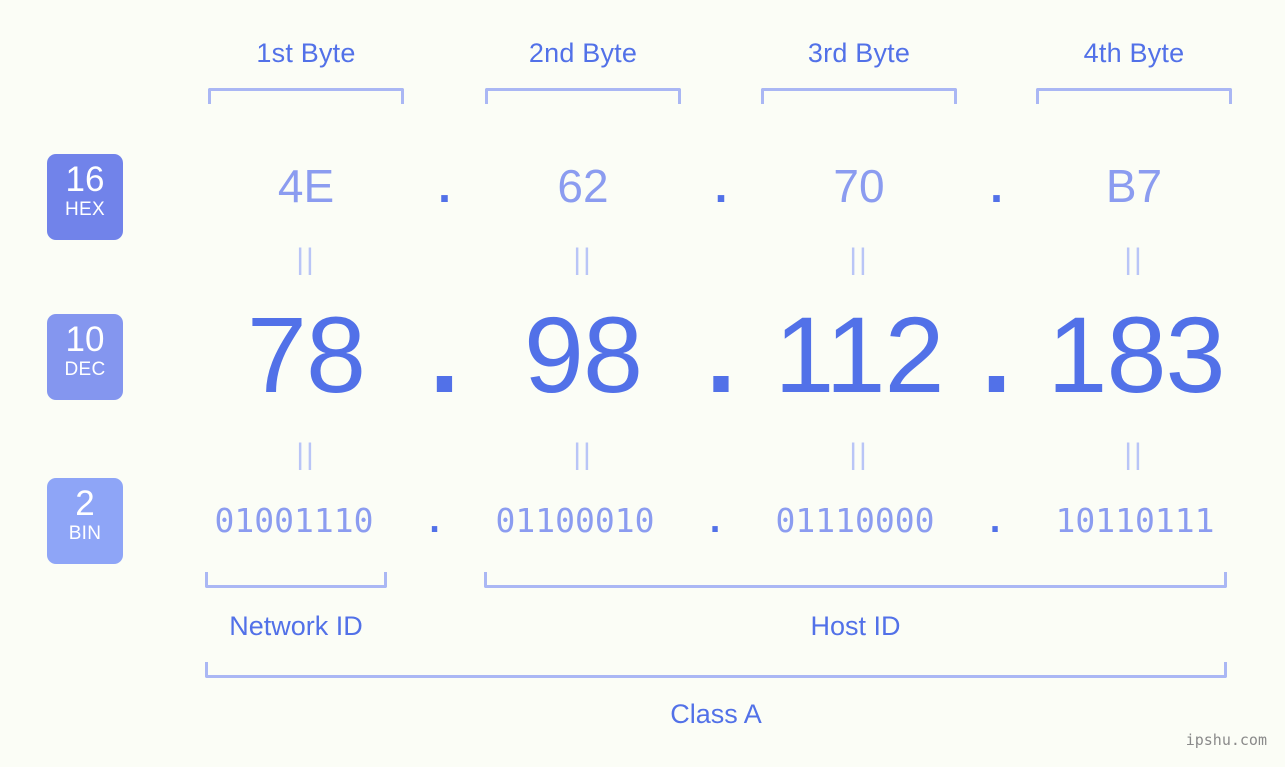  What do you see at coordinates (85, 209) in the screenshot?
I see `base-badge-hex-name: HEX` at bounding box center [85, 209].